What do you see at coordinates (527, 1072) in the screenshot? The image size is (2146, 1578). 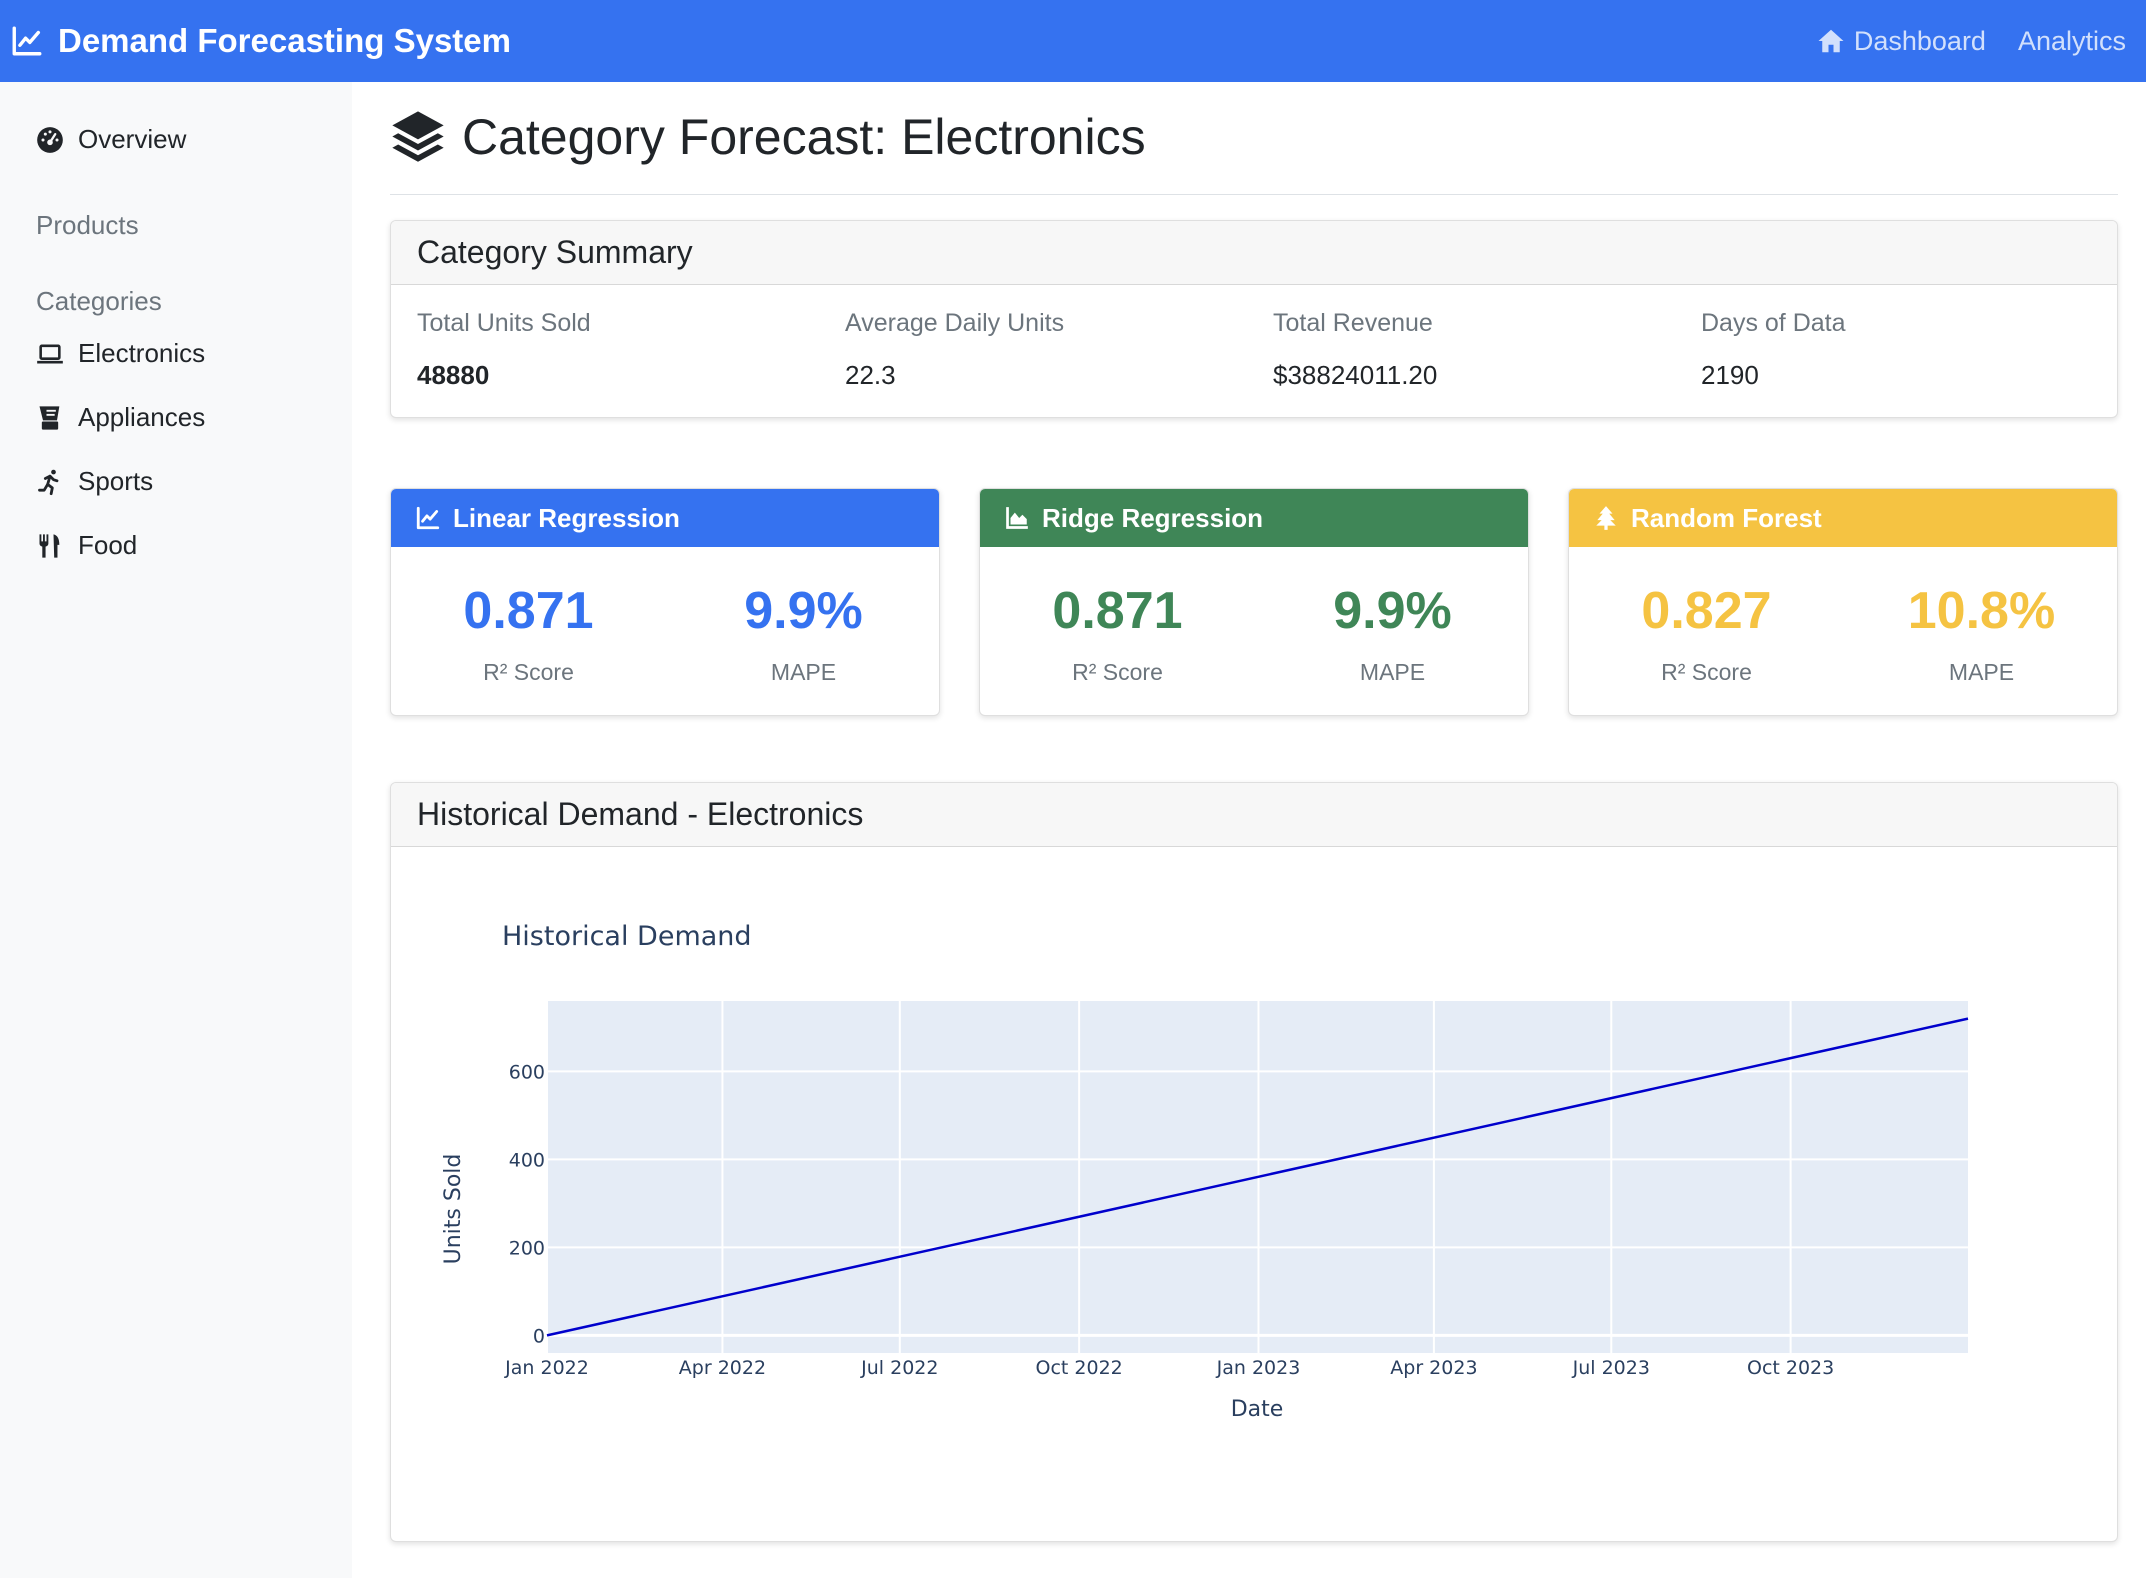 I see `y-tick-label: 600` at bounding box center [527, 1072].